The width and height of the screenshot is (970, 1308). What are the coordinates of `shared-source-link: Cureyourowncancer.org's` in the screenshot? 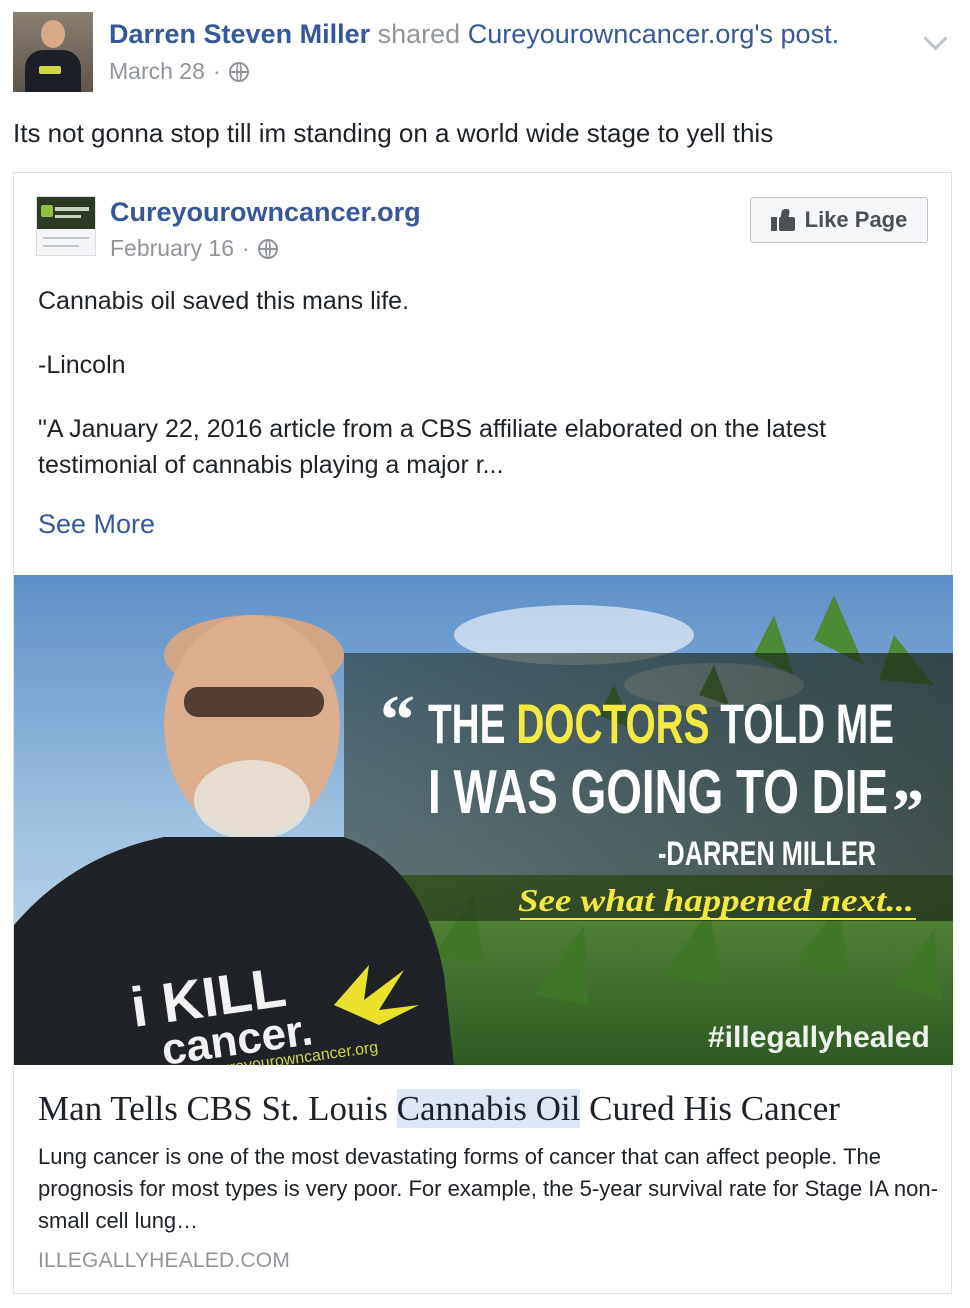 It's located at (620, 34).